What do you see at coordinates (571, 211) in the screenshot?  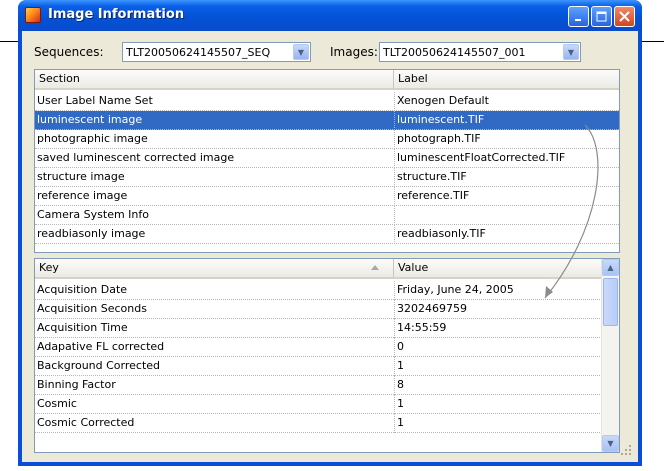 I see `annotation-arrow` at bounding box center [571, 211].